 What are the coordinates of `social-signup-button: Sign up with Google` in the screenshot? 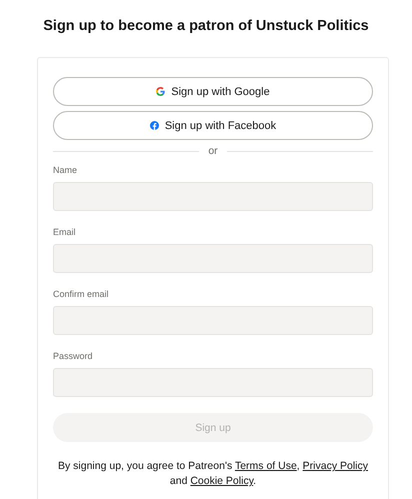 It's located at (213, 91).